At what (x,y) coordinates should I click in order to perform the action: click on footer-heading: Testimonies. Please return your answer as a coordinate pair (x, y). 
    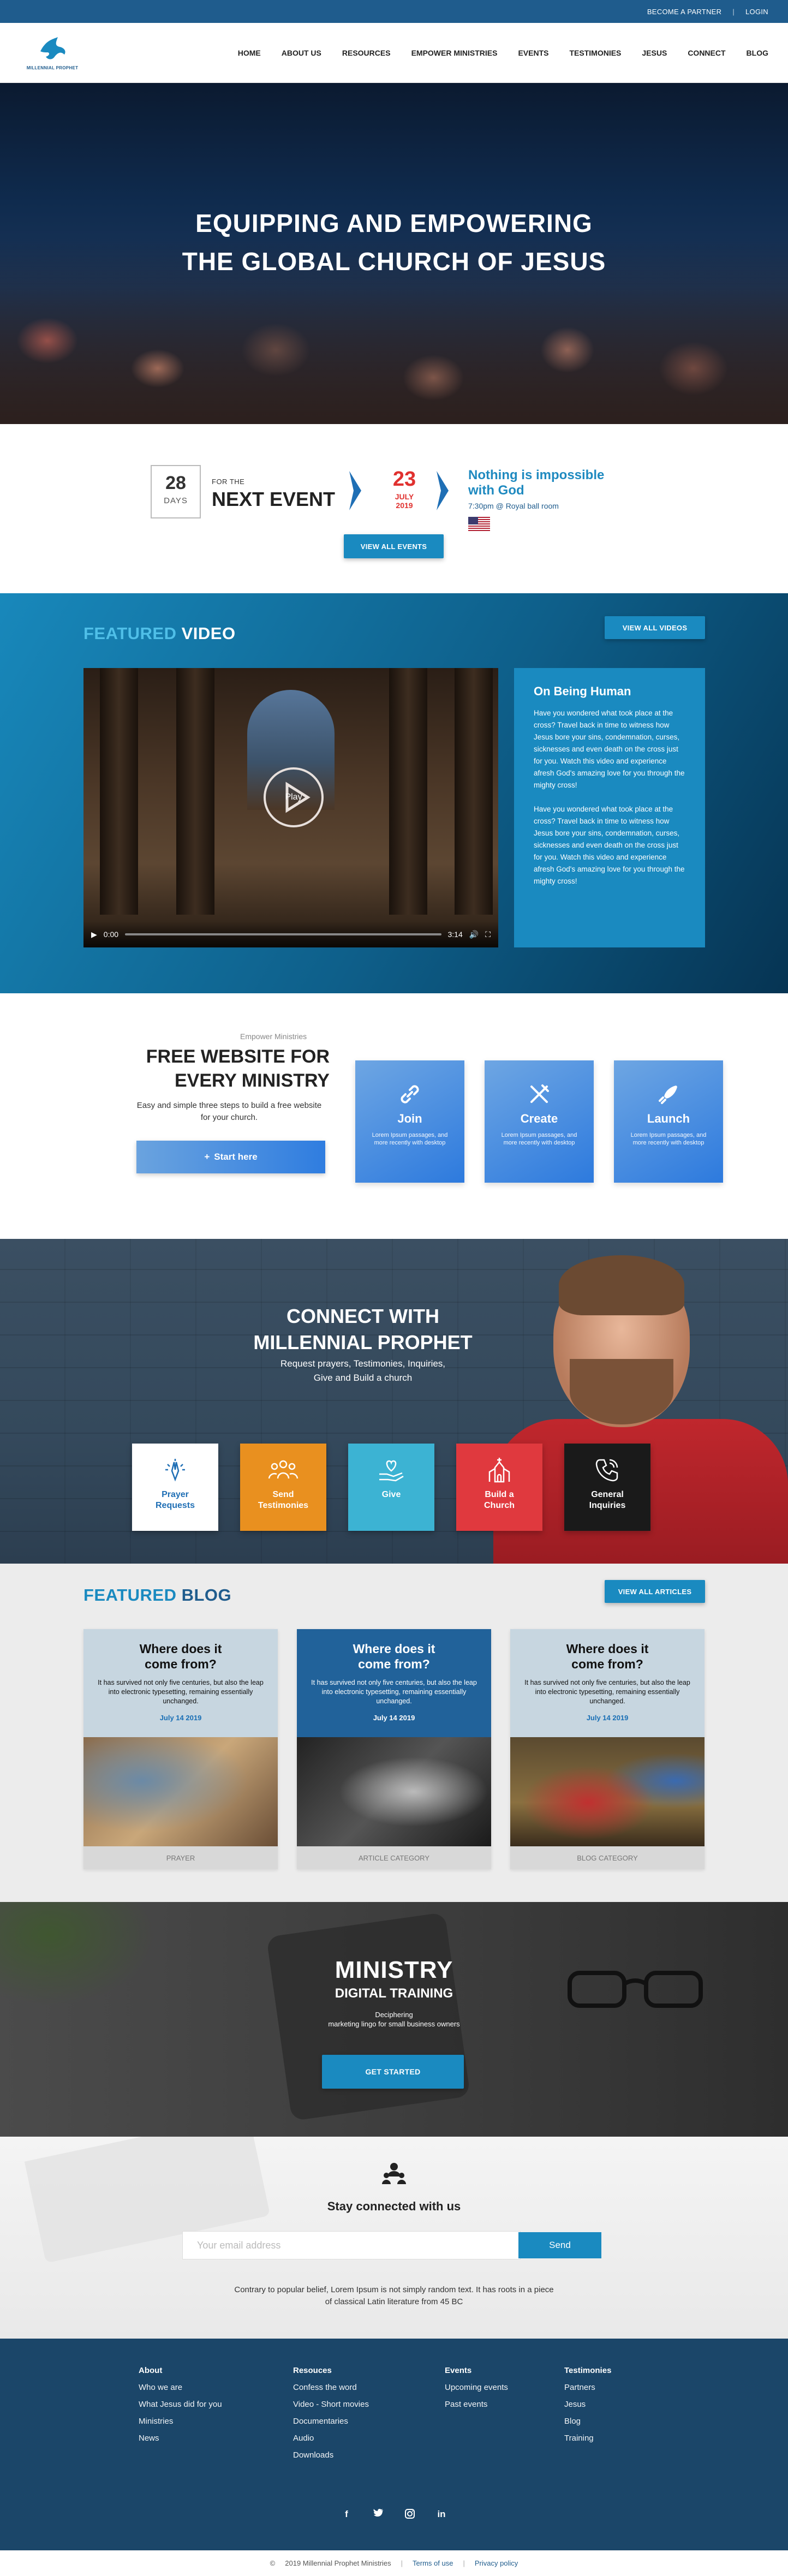
    Looking at the image, I should click on (588, 2370).